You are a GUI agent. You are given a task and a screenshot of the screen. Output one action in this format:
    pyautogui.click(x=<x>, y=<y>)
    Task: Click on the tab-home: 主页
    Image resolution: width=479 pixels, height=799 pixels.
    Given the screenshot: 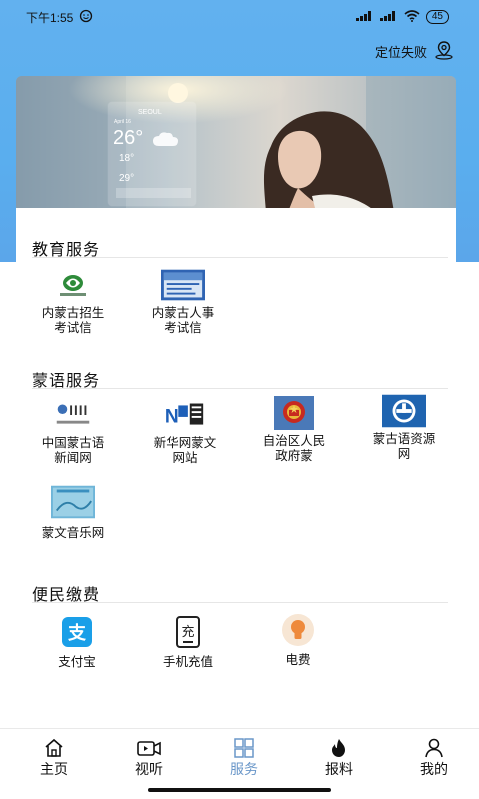 What is the action you would take?
    pyautogui.click(x=54, y=758)
    